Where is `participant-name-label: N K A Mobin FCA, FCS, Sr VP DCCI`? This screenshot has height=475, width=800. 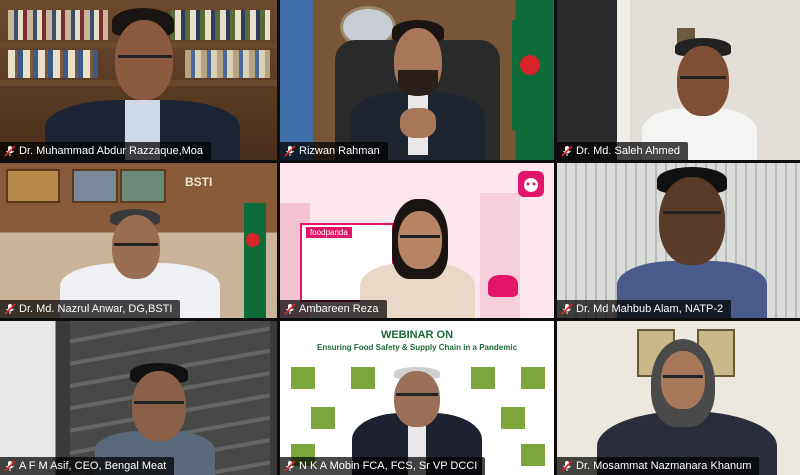 participant-name-label: N K A Mobin FCA, FCS, Sr VP DCCI is located at coordinates (383, 466).